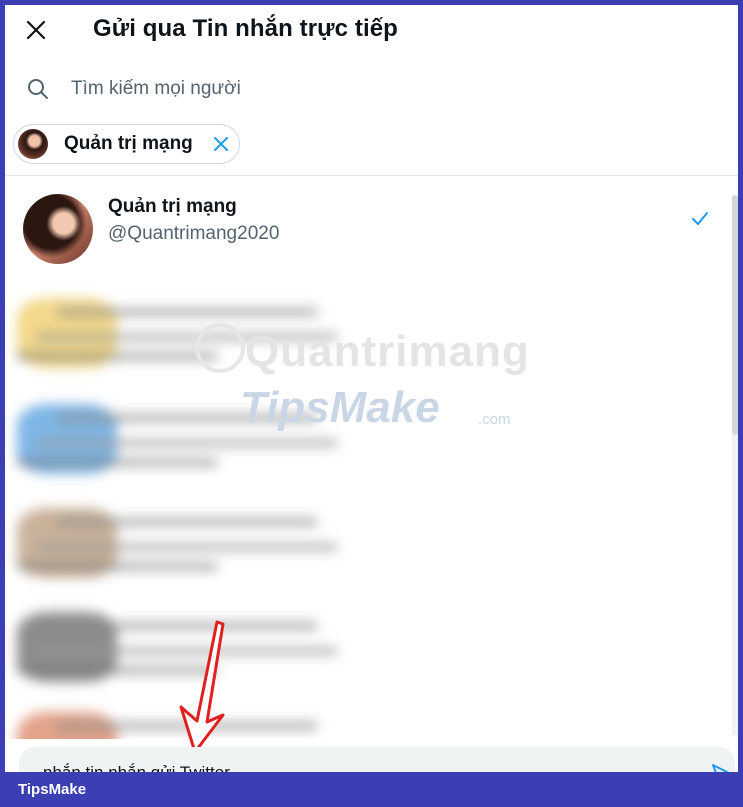 Image resolution: width=743 pixels, height=807 pixels. Describe the element at coordinates (38, 89) in the screenshot. I see `search-icon` at that location.